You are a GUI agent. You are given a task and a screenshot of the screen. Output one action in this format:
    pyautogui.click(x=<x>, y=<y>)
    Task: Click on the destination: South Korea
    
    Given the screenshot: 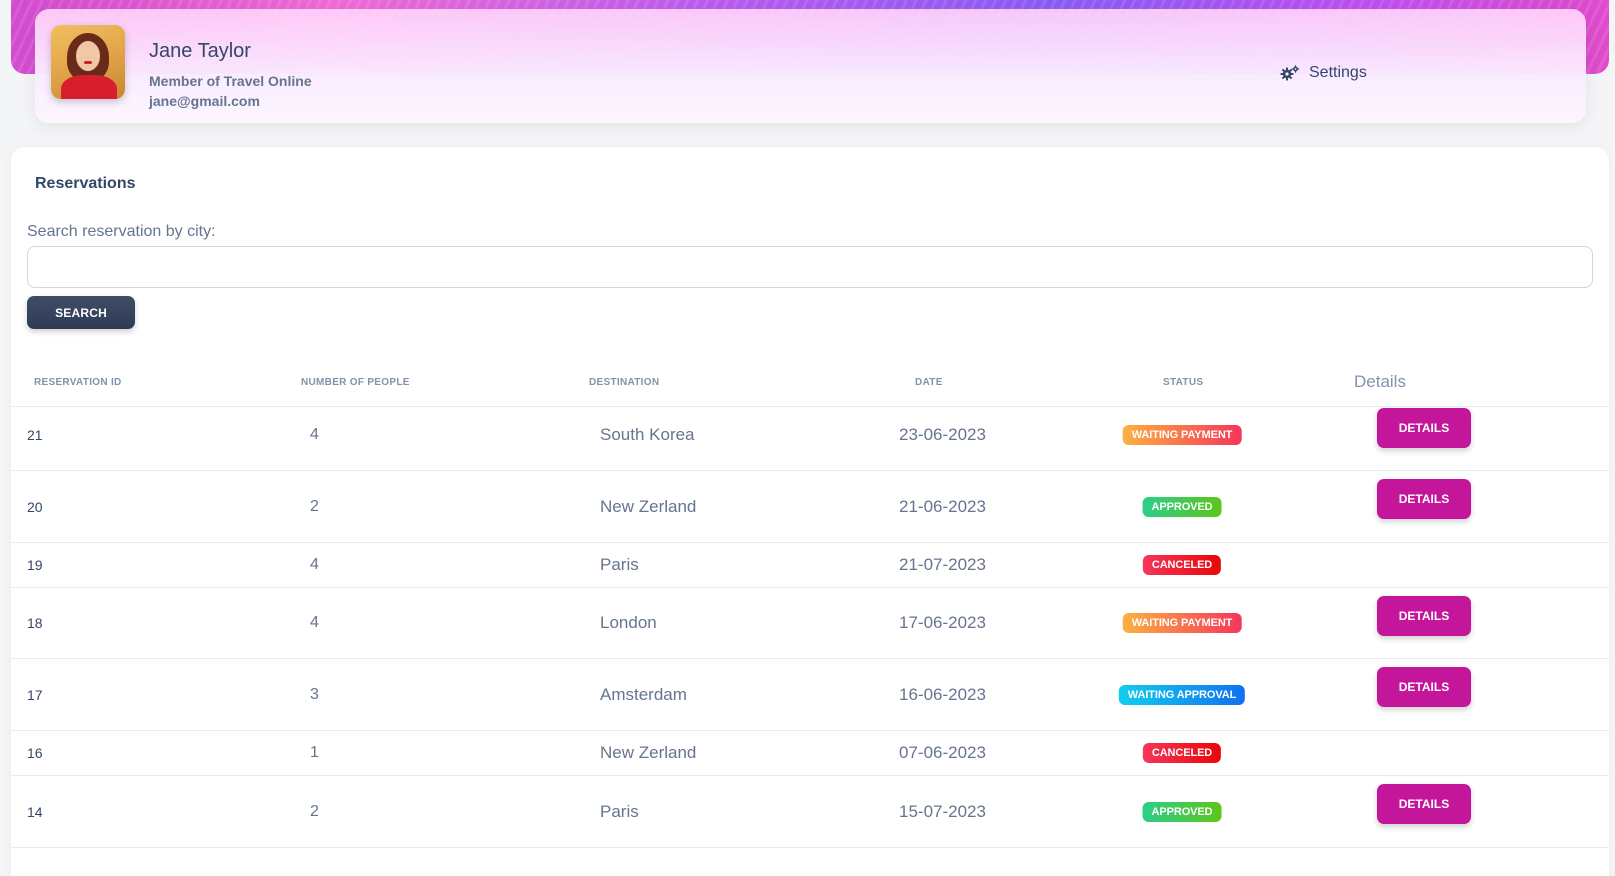 What is the action you would take?
    pyautogui.click(x=647, y=434)
    